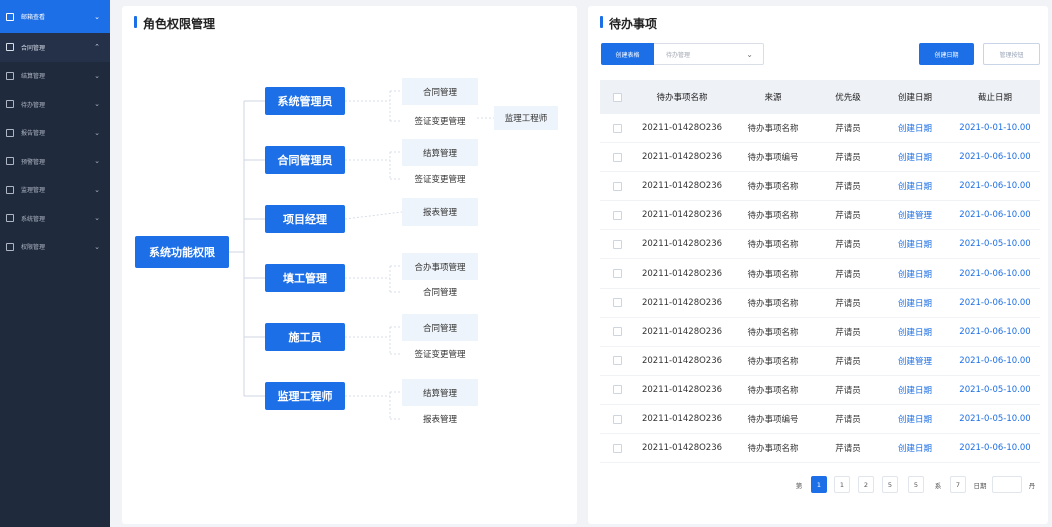 The width and height of the screenshot is (1052, 527). What do you see at coordinates (55, 190) in the screenshot?
I see `sidebar-item: 监理管理 ⌄` at bounding box center [55, 190].